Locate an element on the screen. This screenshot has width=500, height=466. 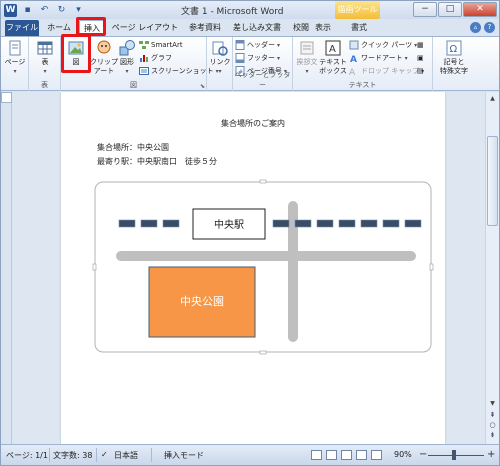
dropcap-button: A ドロップ キャップ ▾ is located at coordinates (386, 71).